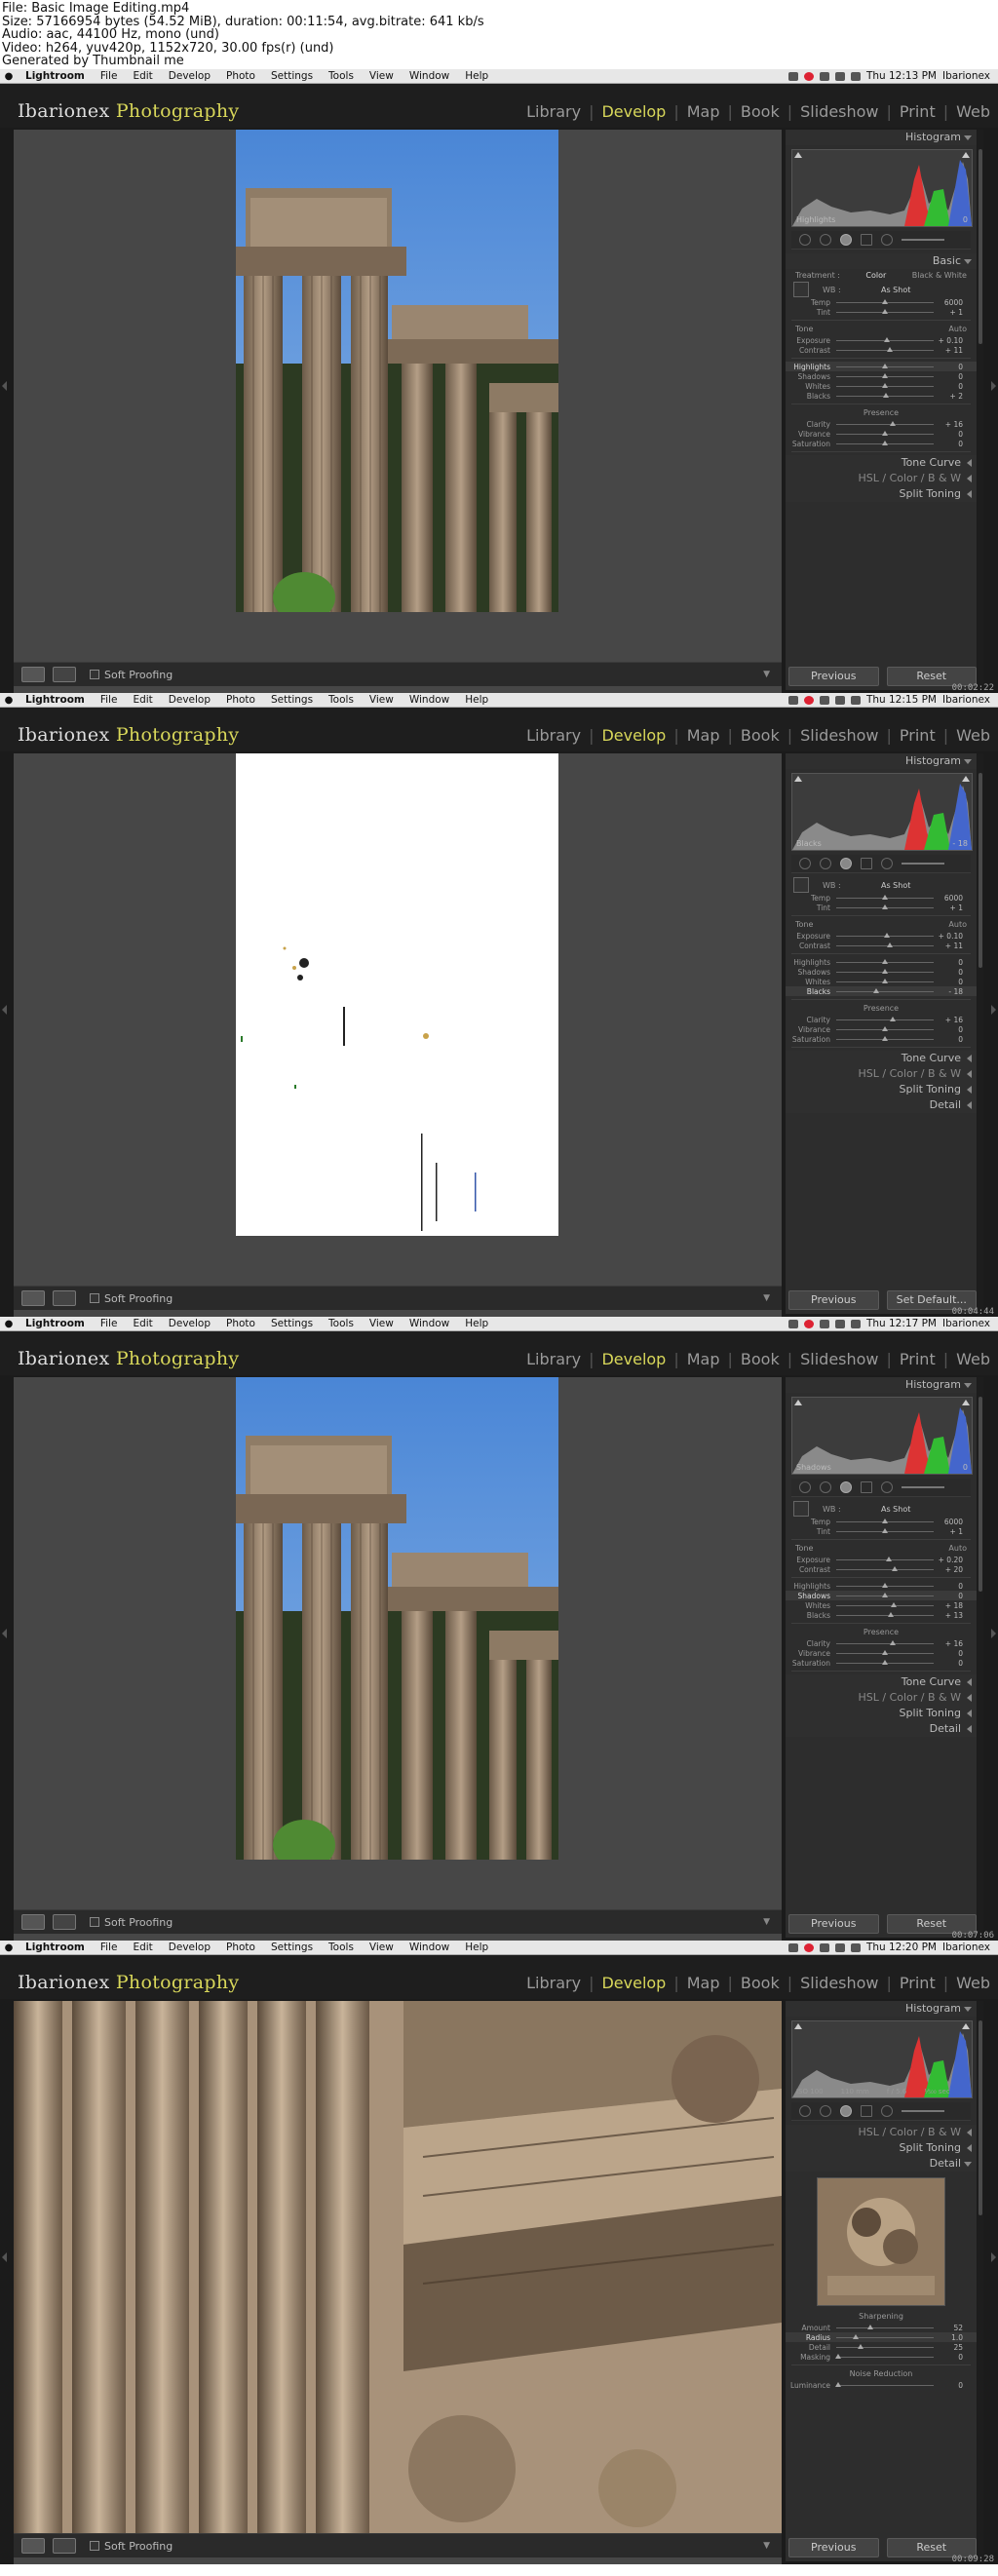 The width and height of the screenshot is (998, 2576). I want to click on right-panel-toggle-icon, so click(993, 386).